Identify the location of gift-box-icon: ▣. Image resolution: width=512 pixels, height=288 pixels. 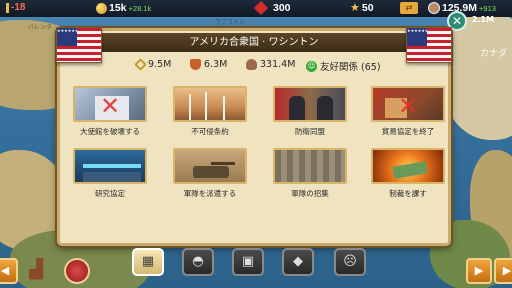
(248, 261).